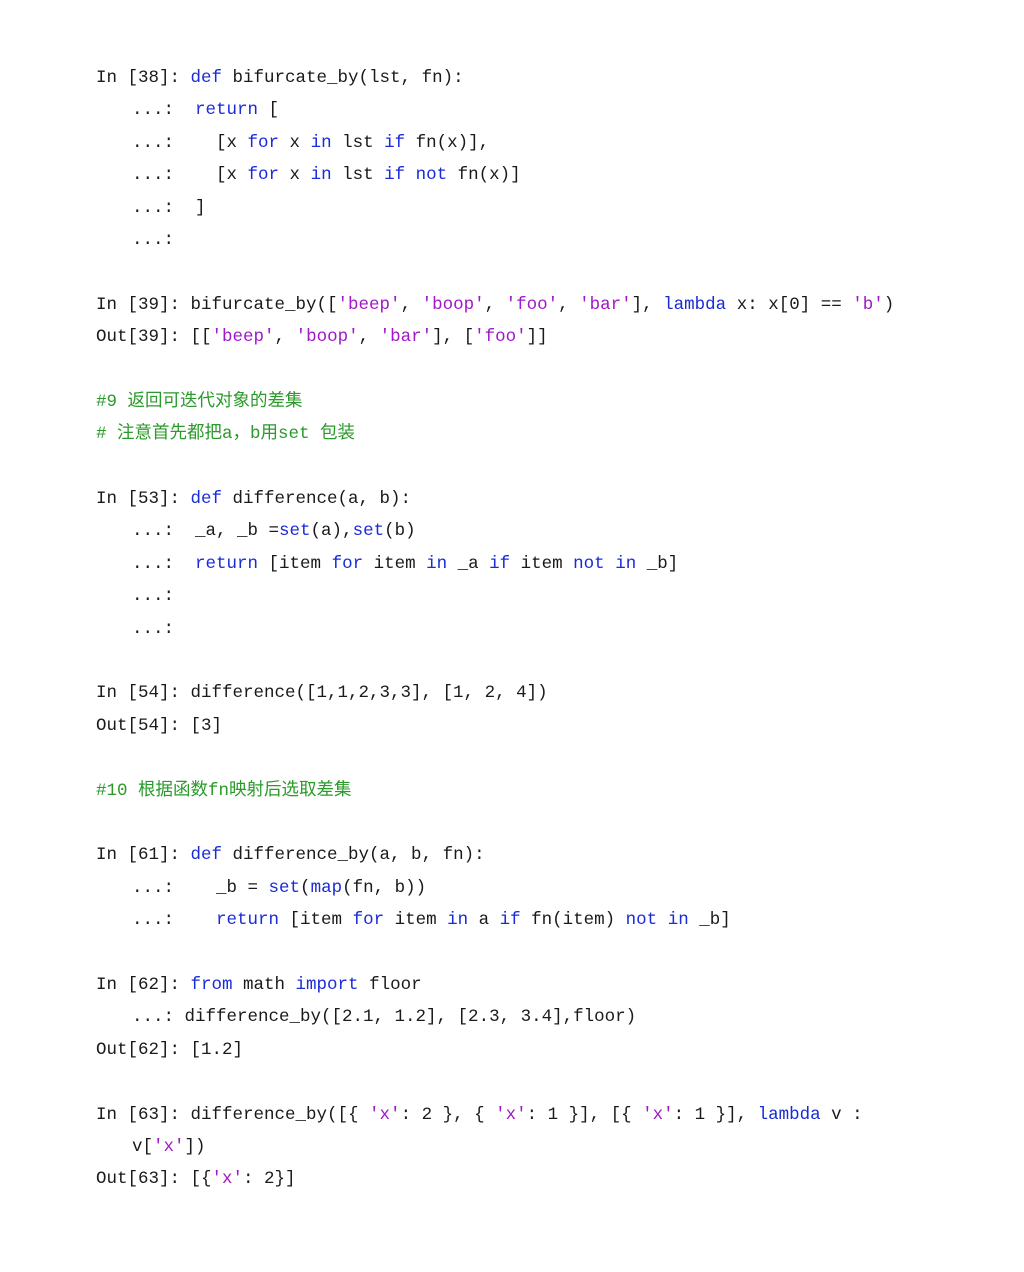  Describe the element at coordinates (369, 693) in the screenshot. I see `code-text: difference([1,1,2,3,3], [1, 2, 4])` at that location.